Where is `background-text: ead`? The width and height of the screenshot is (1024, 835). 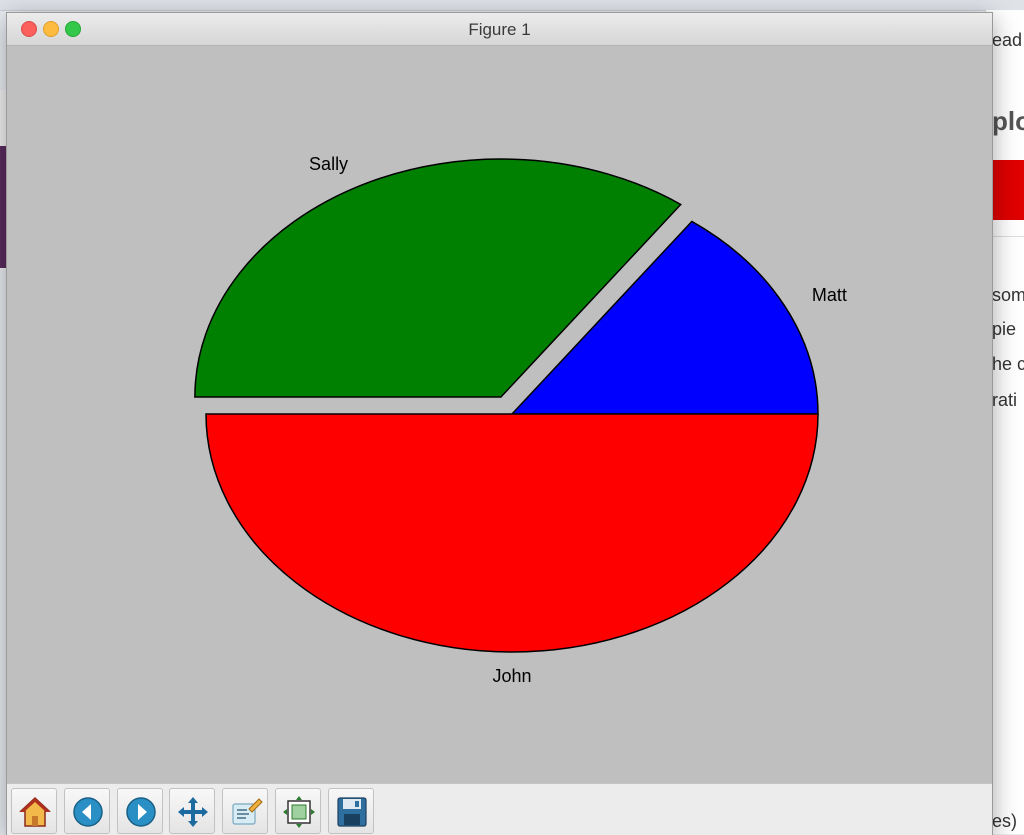
background-text: ead is located at coordinates (1007, 40).